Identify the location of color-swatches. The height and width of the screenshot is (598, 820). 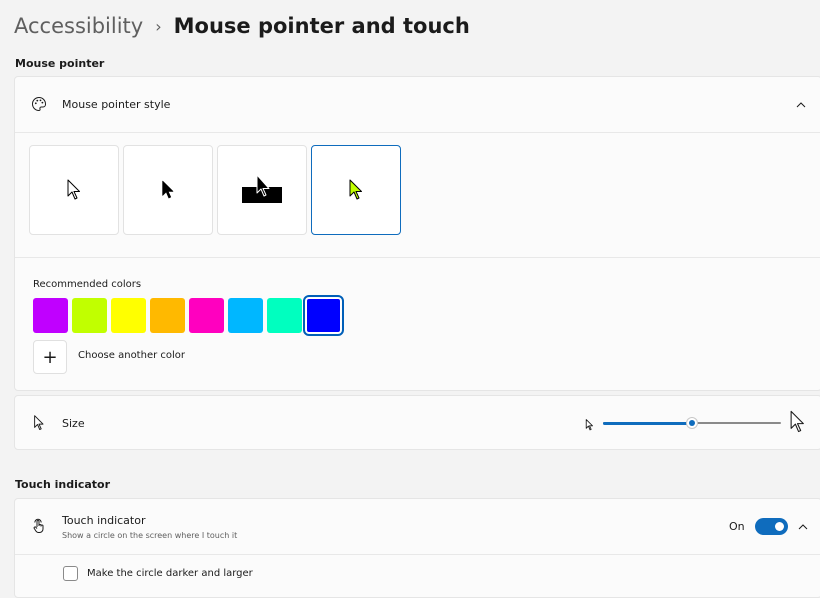
(189, 315).